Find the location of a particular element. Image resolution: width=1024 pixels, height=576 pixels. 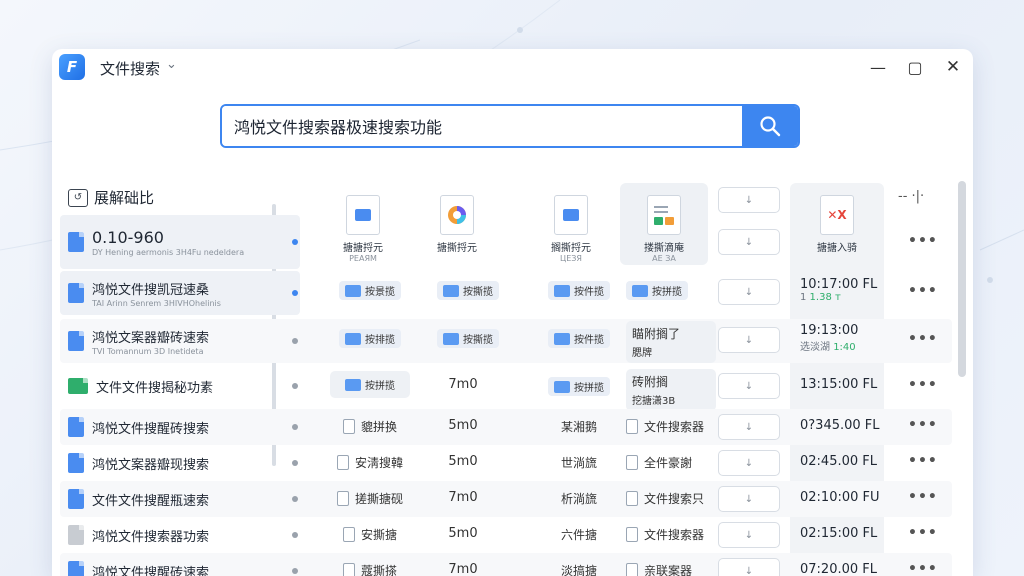

cell-text: 全件豪謝 is located at coordinates (668, 463).